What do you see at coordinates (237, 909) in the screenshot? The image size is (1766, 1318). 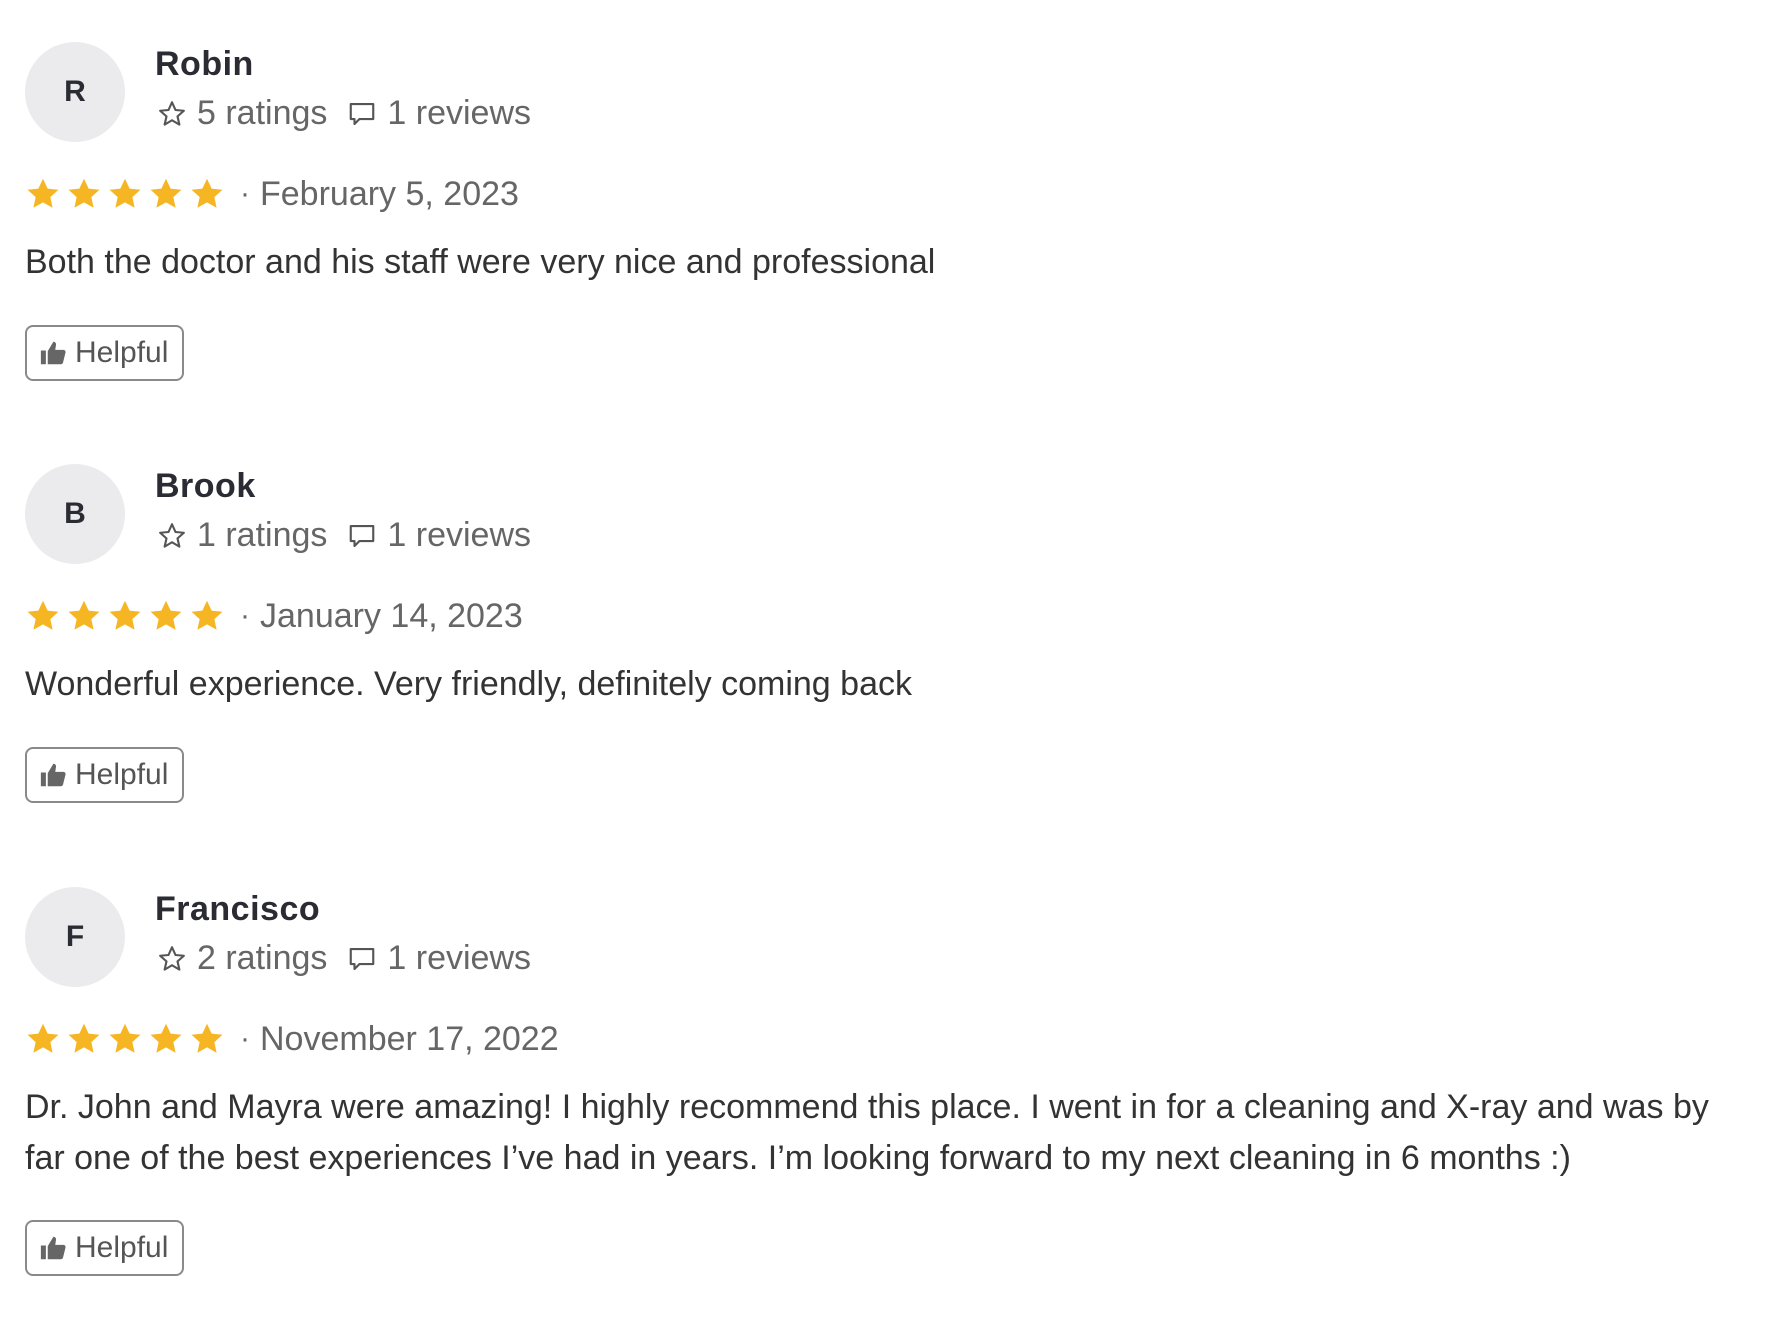 I see `reviewer-name: Francisco` at bounding box center [237, 909].